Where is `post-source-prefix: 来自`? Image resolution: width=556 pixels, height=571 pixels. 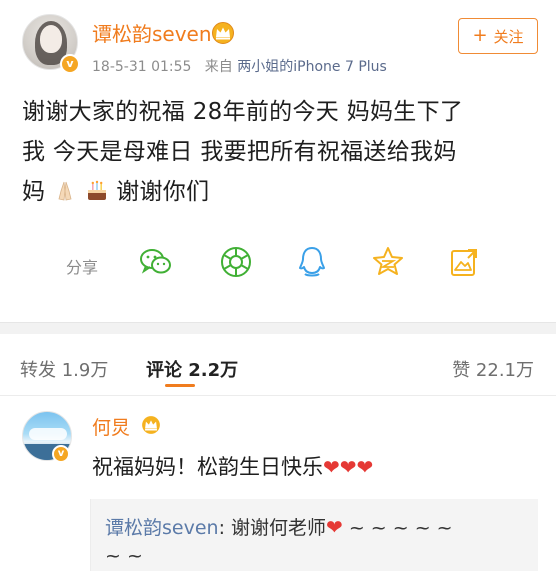
post-source-prefix: 来自 is located at coordinates (218, 67).